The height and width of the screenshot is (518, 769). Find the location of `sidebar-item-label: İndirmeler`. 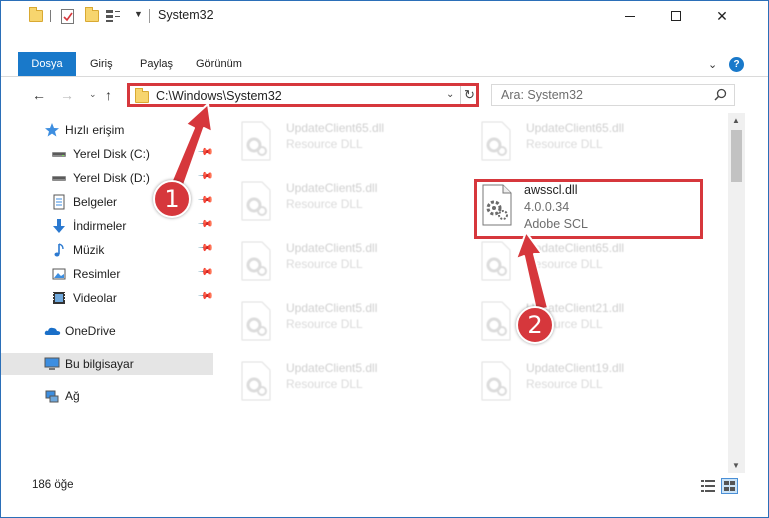

sidebar-item-label: İndirmeler is located at coordinates (100, 226).